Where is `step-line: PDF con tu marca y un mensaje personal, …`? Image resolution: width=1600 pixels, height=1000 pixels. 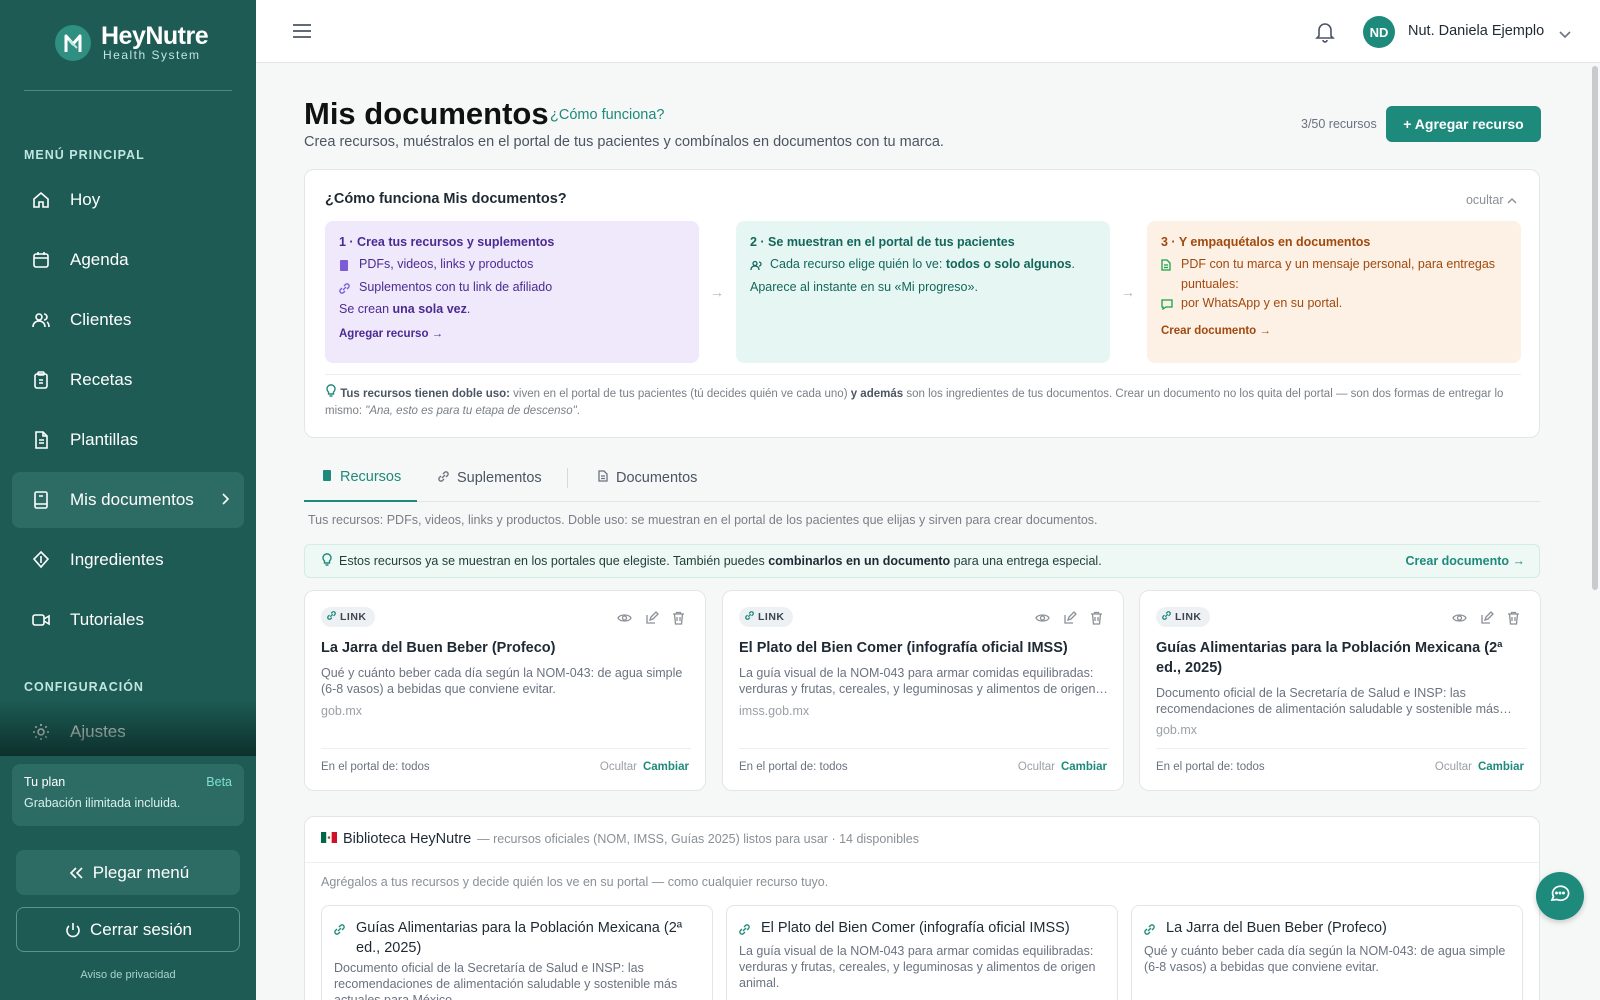 step-line: PDF con tu marca y un mensaje personal, … is located at coordinates (1334, 274).